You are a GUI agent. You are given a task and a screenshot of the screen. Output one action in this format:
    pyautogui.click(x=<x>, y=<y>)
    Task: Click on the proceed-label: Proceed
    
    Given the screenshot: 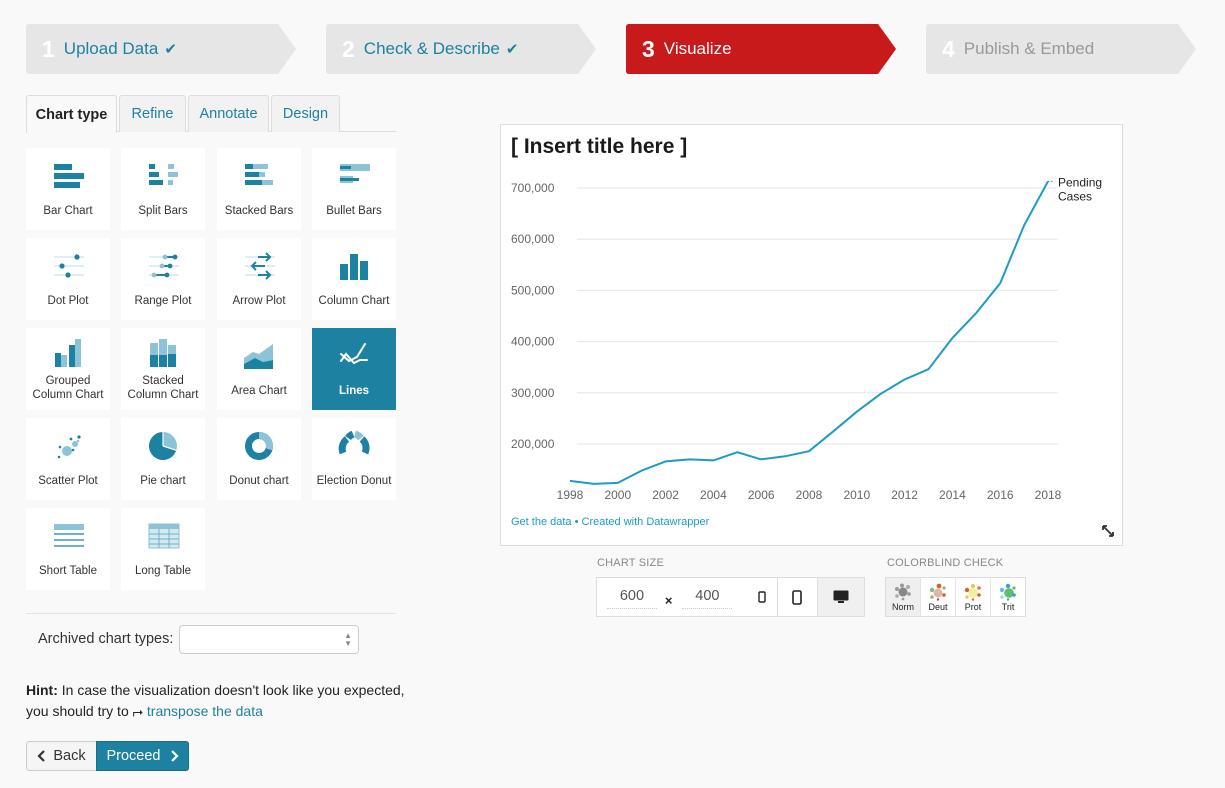 What is the action you would take?
    pyautogui.click(x=133, y=756)
    